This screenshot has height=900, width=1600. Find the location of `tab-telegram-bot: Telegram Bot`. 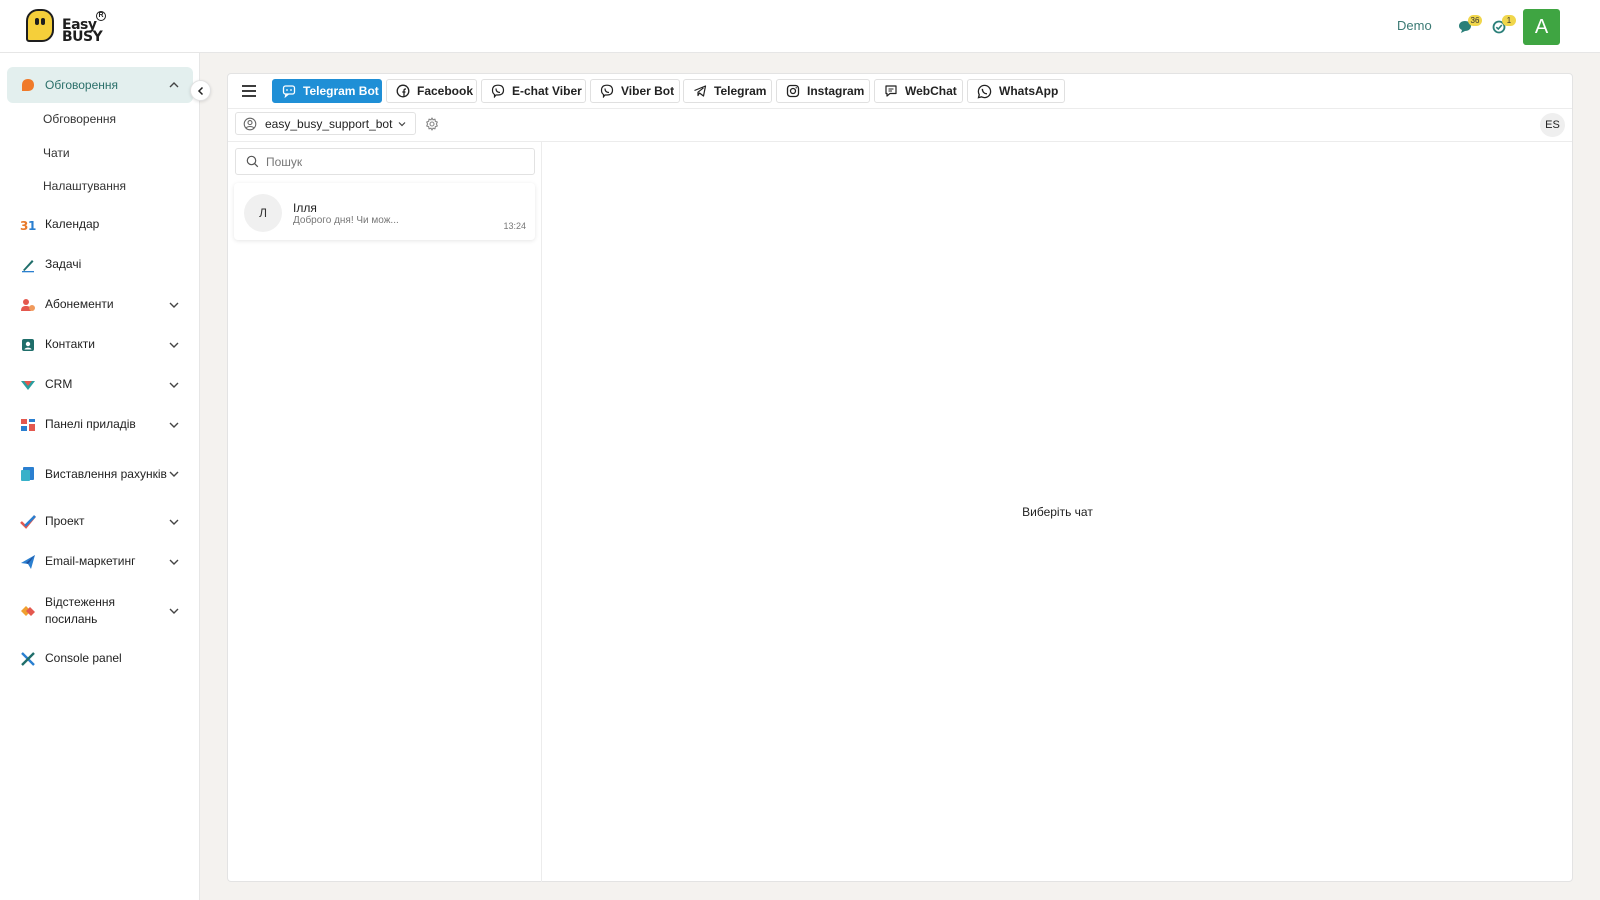

tab-telegram-bot: Telegram Bot is located at coordinates (327, 91).